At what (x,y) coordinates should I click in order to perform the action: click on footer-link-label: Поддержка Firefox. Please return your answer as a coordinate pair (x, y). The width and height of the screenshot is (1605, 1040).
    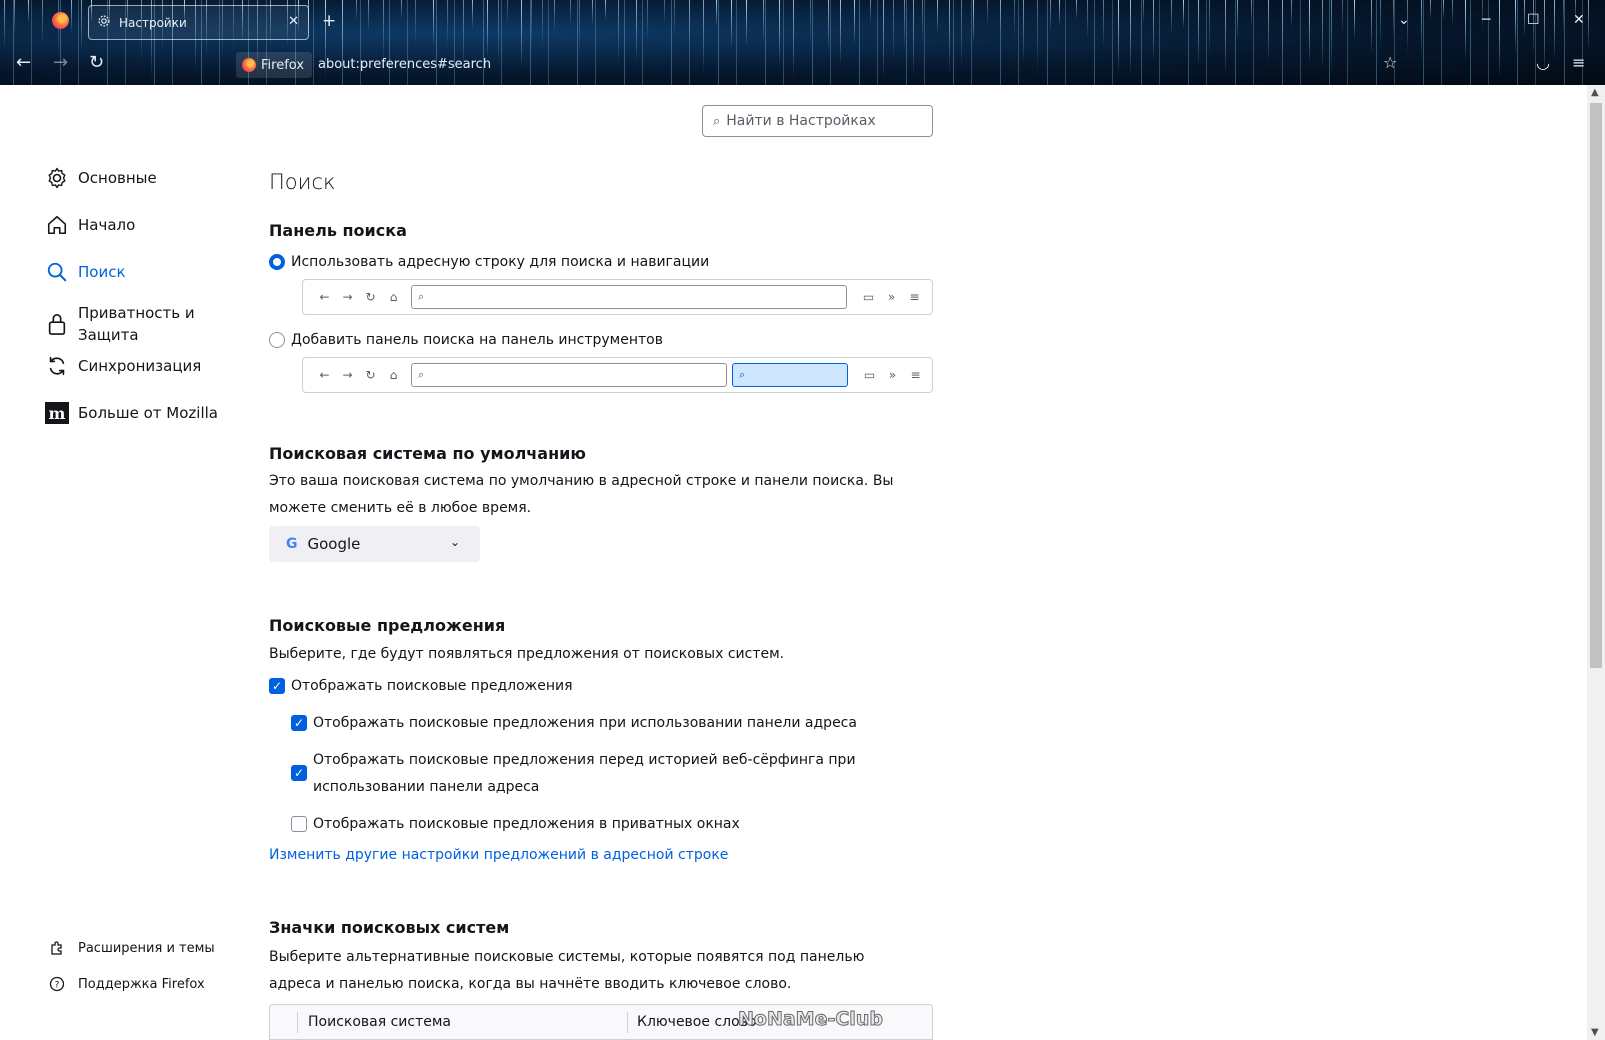
    Looking at the image, I should click on (141, 984).